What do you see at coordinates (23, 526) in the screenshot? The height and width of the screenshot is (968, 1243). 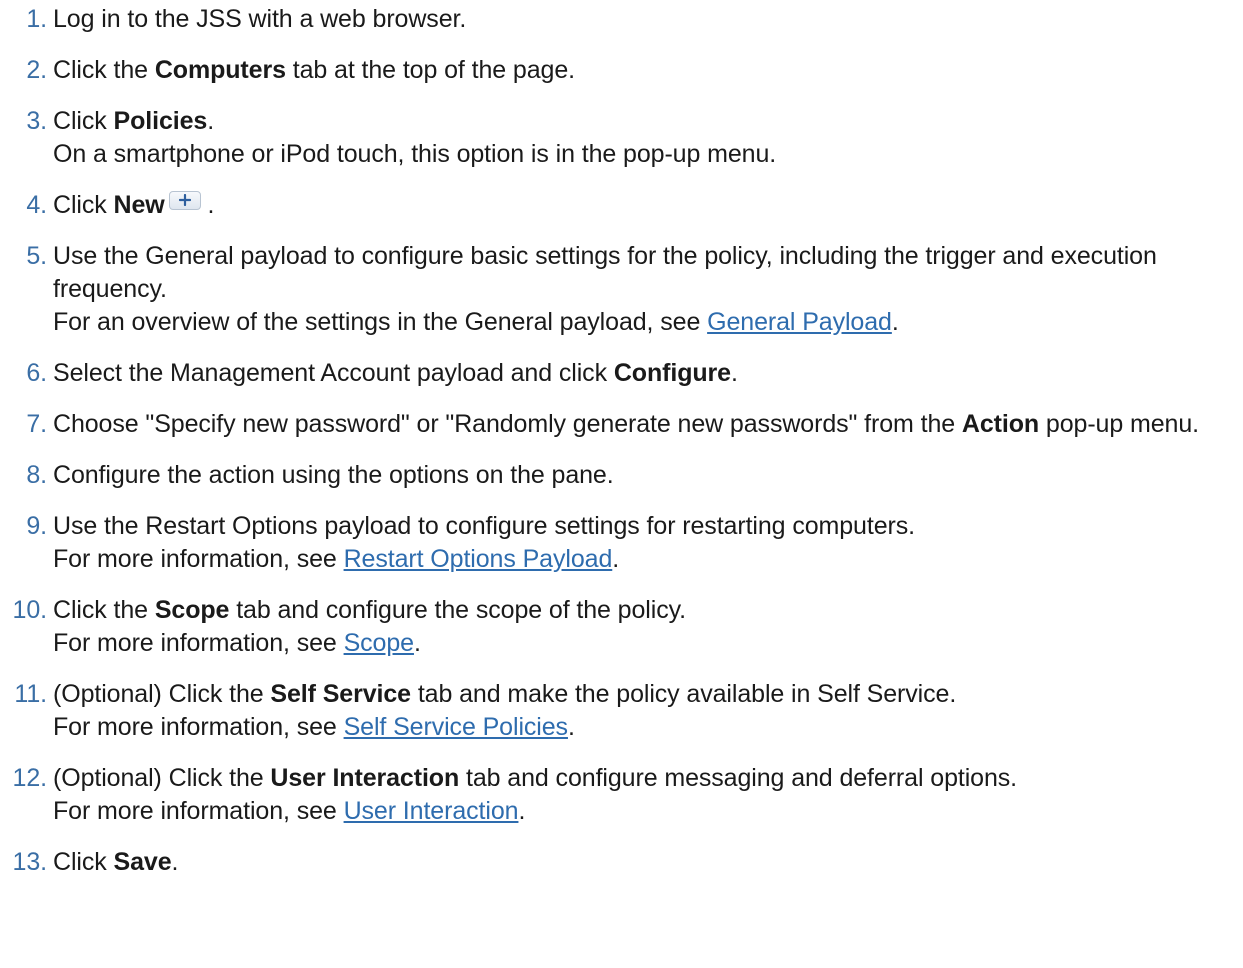 I see `step-number: 9` at bounding box center [23, 526].